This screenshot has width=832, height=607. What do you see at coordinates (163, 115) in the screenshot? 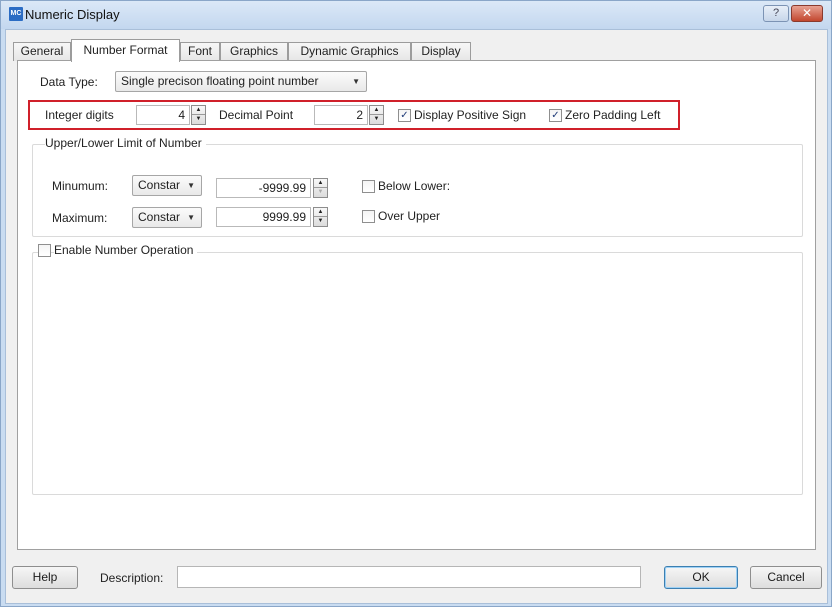
I see `integer-digits-field: 4` at bounding box center [163, 115].